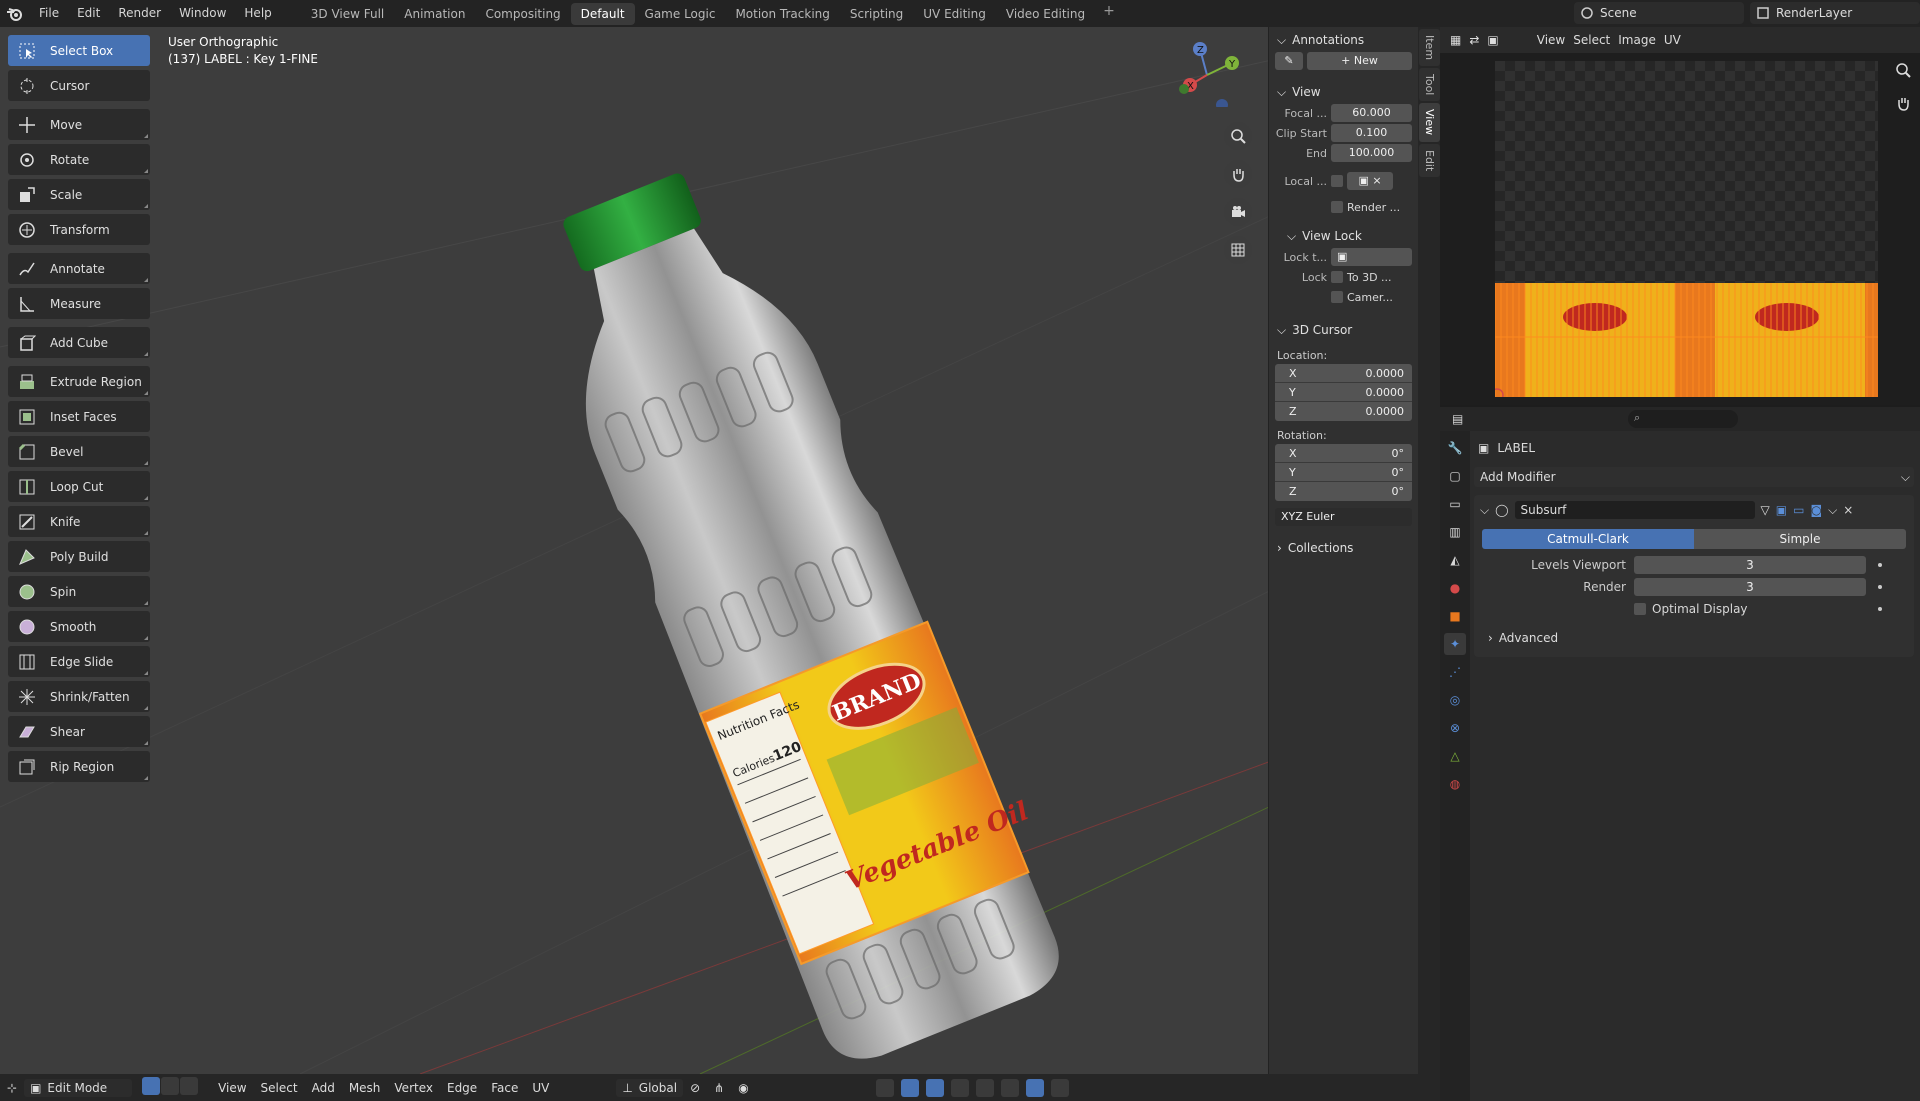 The image size is (1920, 1101). What do you see at coordinates (79, 556) in the screenshot?
I see `tool-poly-build: Poly Build` at bounding box center [79, 556].